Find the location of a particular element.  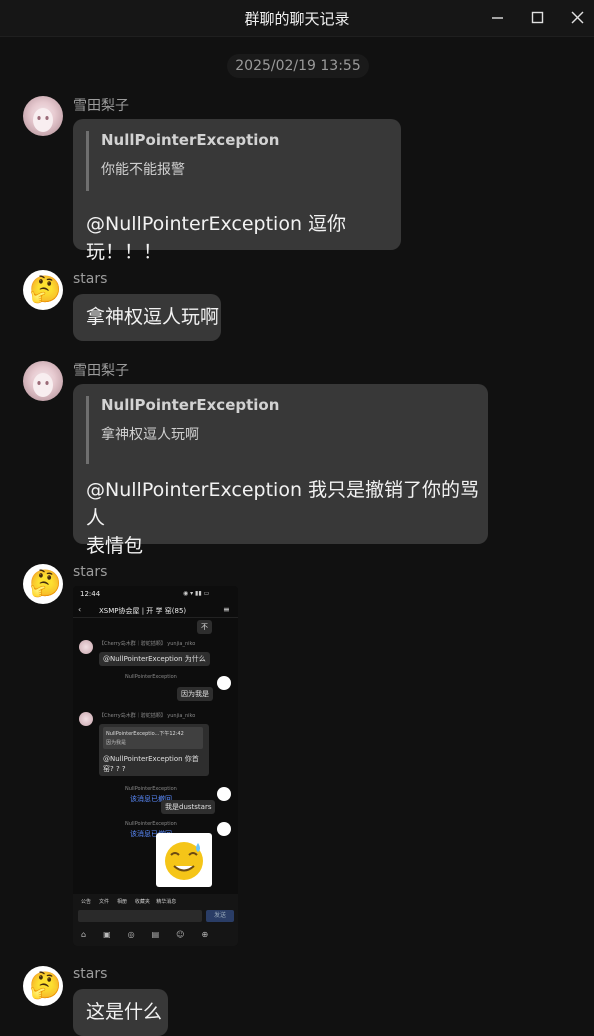

bubble-text: 窑? ? ? is located at coordinates (114, 769).